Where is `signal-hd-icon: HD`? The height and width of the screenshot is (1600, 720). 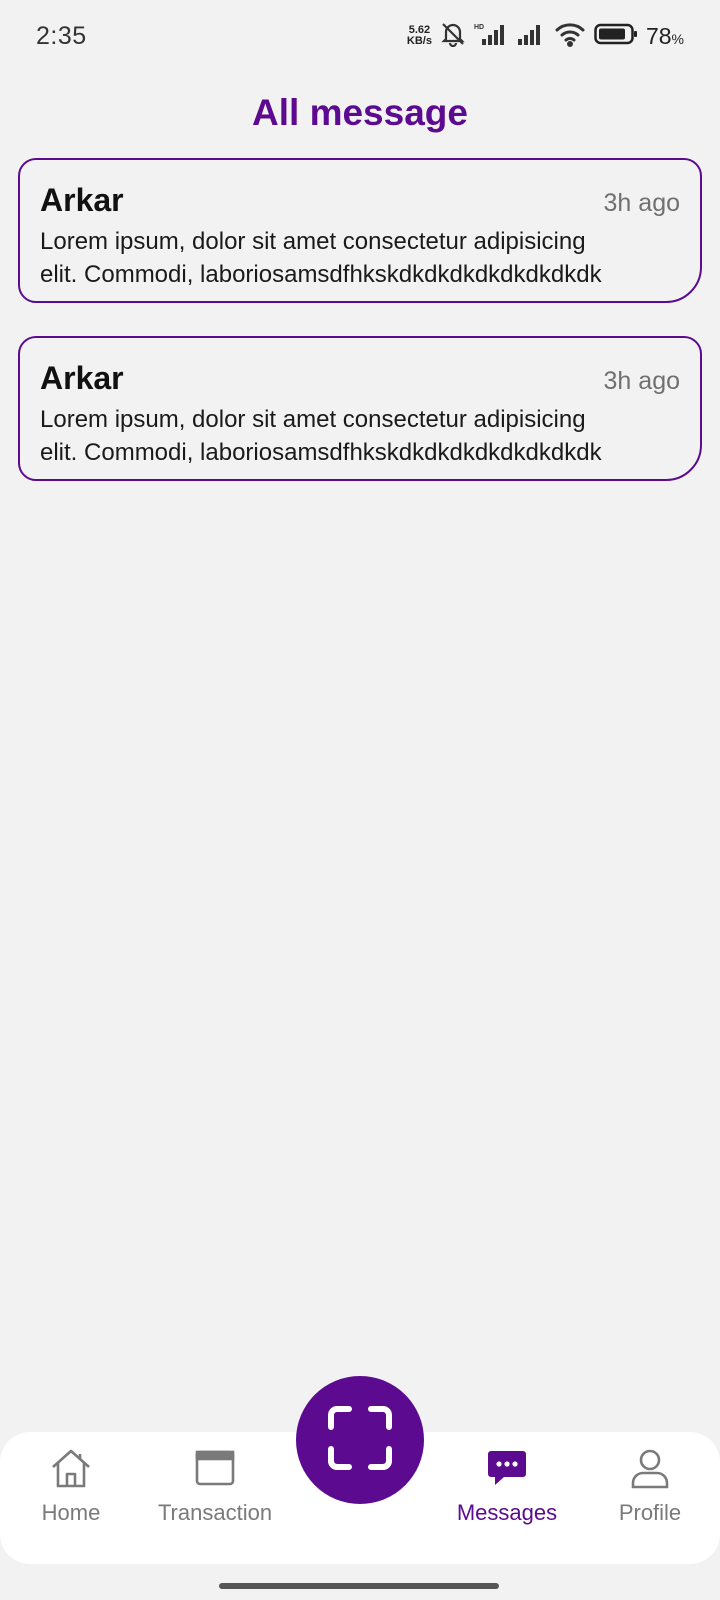
signal-hd-icon: HD is located at coordinates (491, 36).